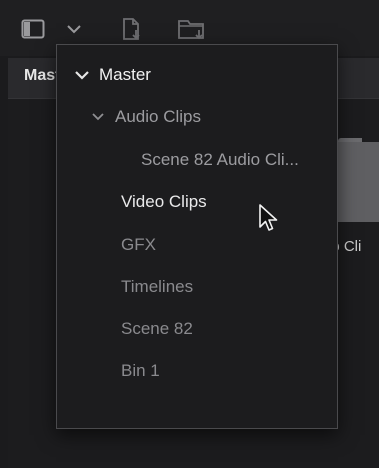 The width and height of the screenshot is (379, 468). Describe the element at coordinates (218, 202) in the screenshot. I see `bin-item-video-clips: Video Clips` at that location.